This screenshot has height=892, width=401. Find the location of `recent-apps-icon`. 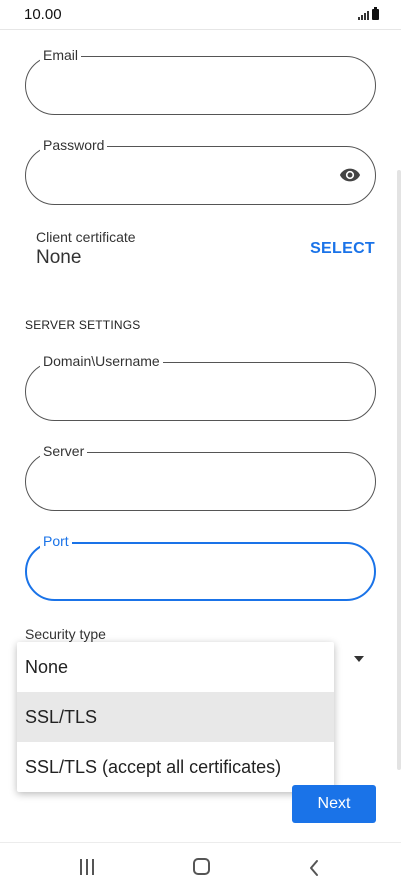

recent-apps-icon is located at coordinates (87, 867).